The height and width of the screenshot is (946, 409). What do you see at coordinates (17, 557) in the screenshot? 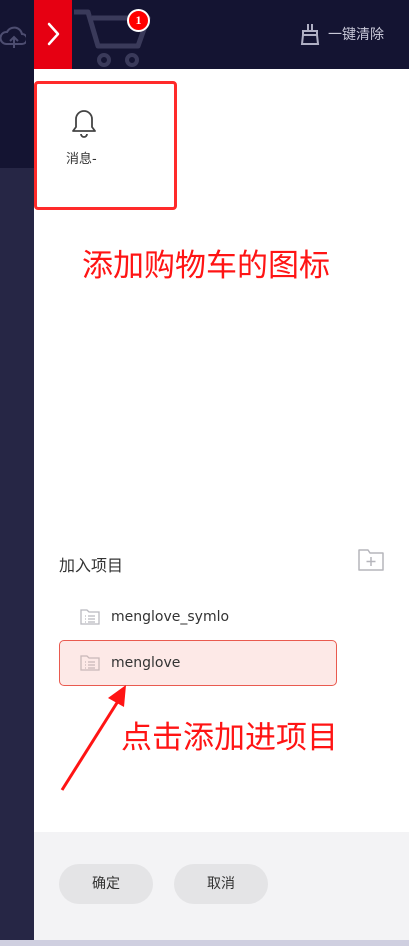
I see `background-sidebar` at bounding box center [17, 557].